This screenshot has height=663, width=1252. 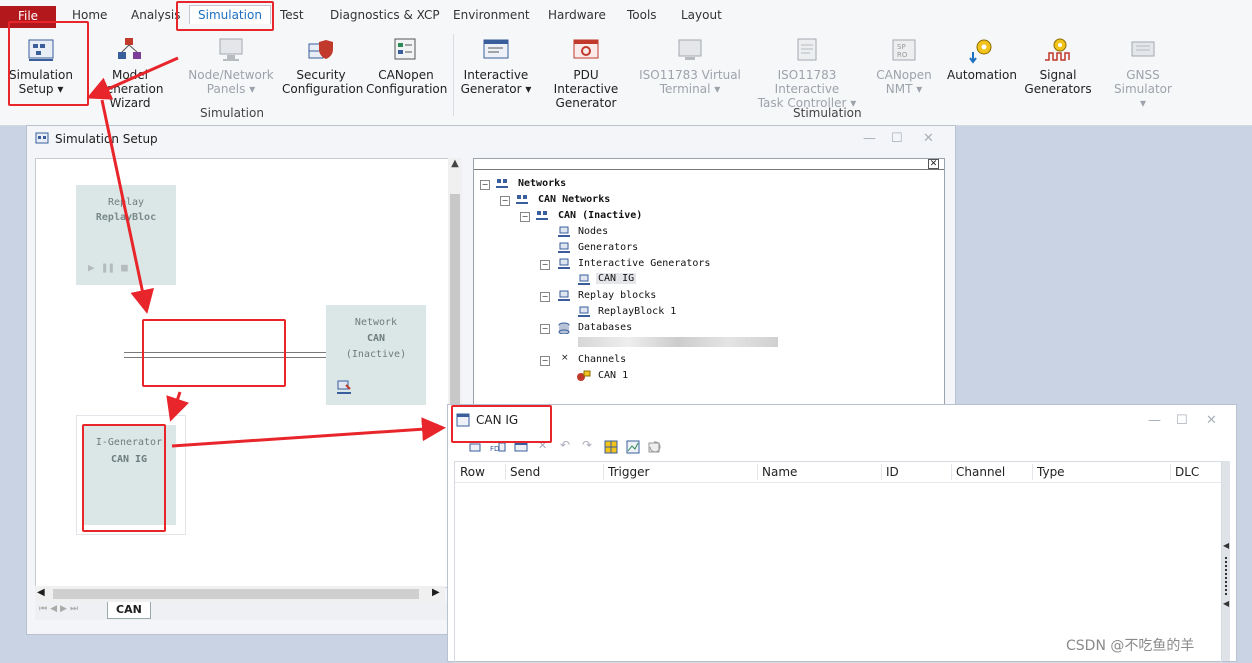 I want to click on arrow-tab-to-setup, so click(x=132, y=78).